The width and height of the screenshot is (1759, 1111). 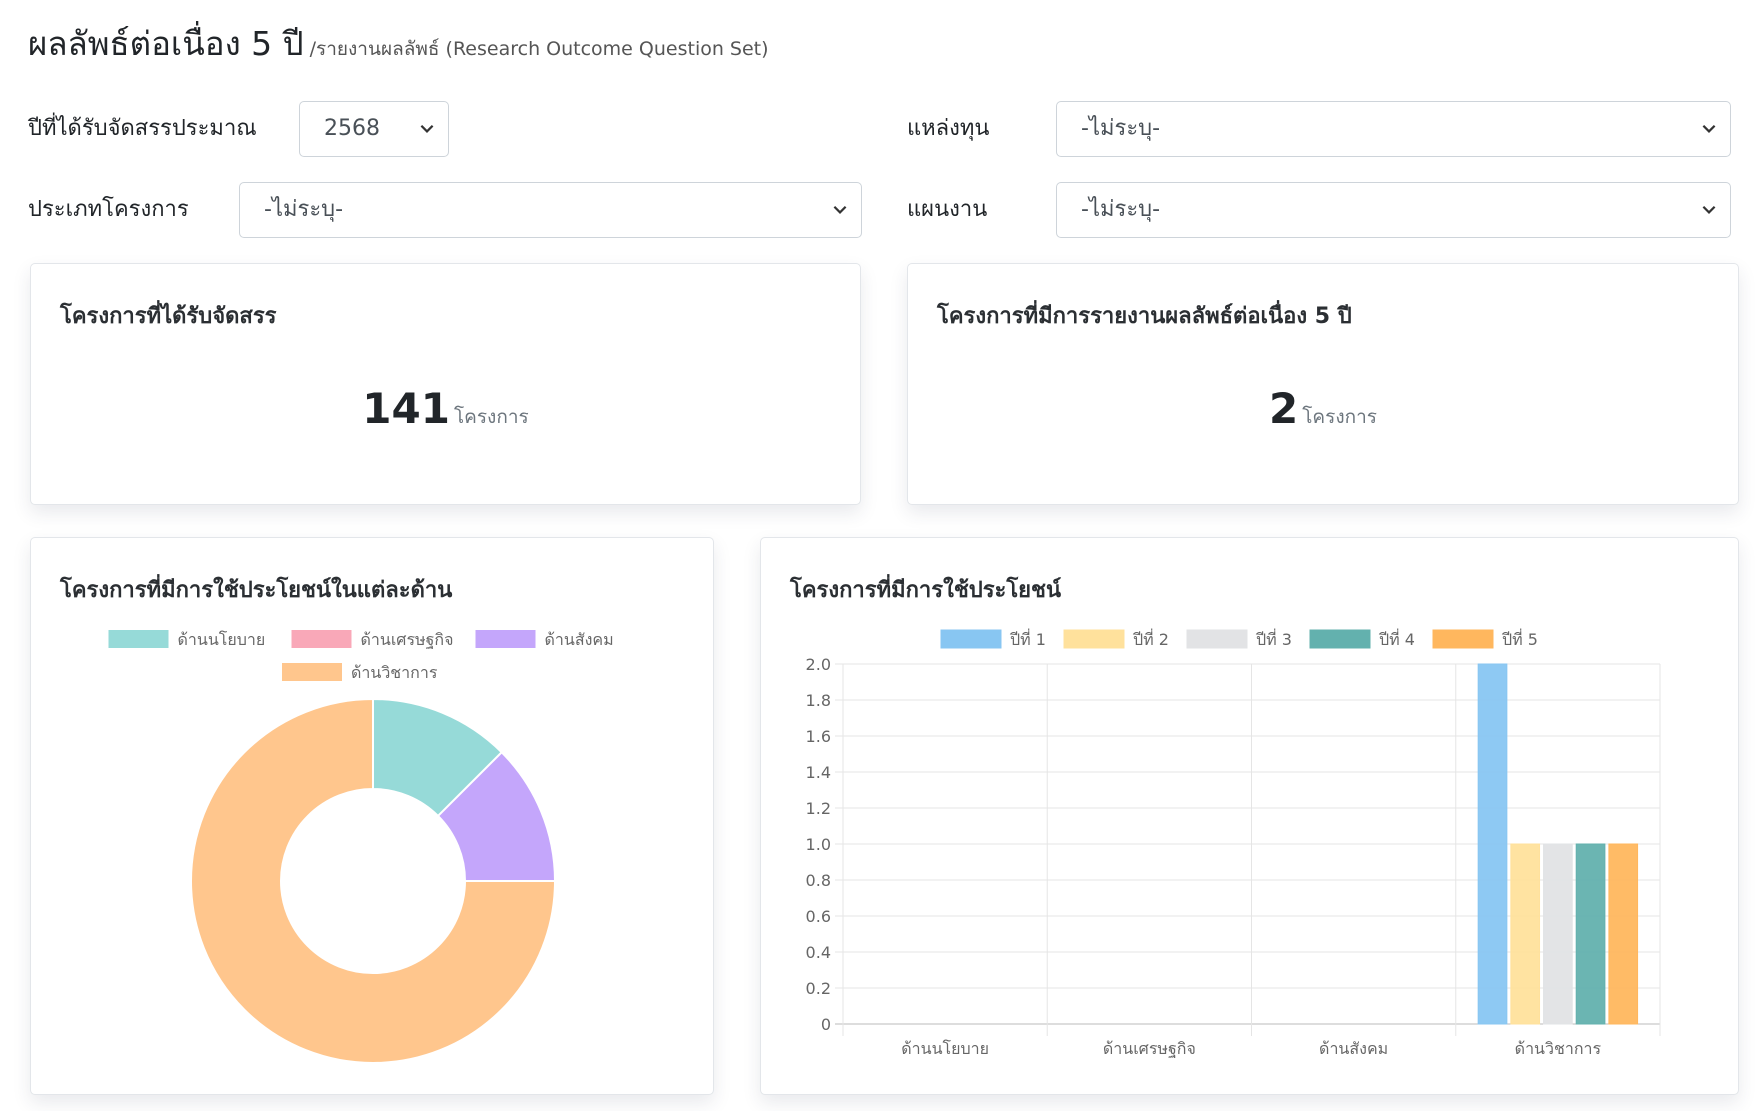 What do you see at coordinates (352, 128) in the screenshot?
I see `budget-year-value: 2568` at bounding box center [352, 128].